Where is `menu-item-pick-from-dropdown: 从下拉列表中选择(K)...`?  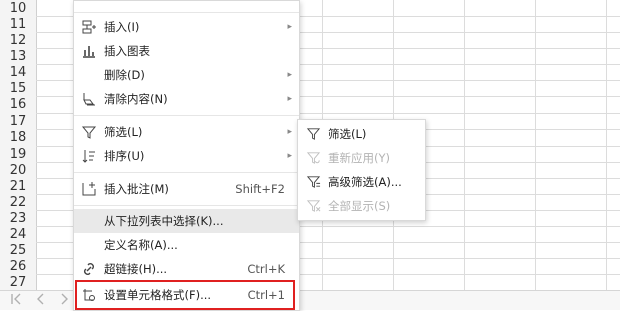 menu-item-pick-from-dropdown: 从下拉列表中选择(K)... is located at coordinates (186, 221).